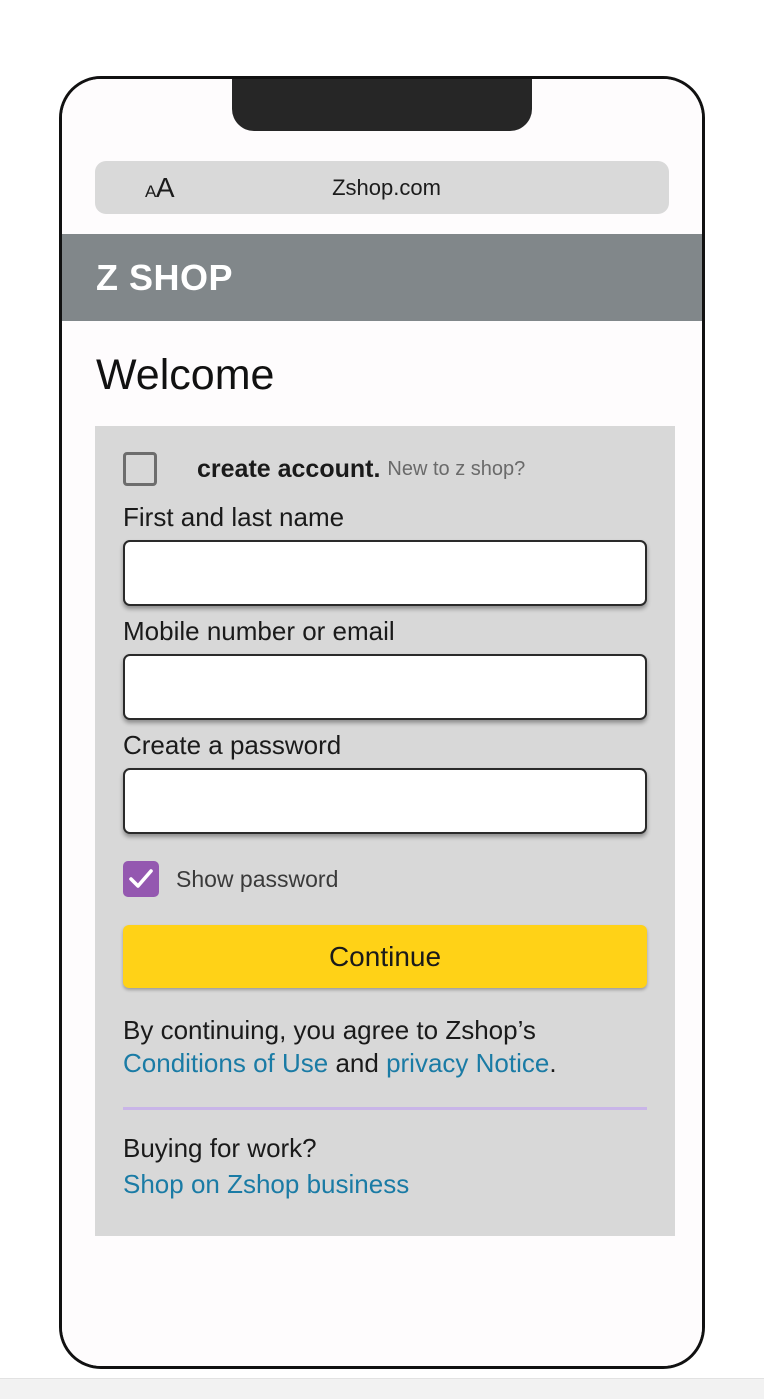  What do you see at coordinates (225, 1063) in the screenshot?
I see `conditions-of-use-link: Conditions of Use` at bounding box center [225, 1063].